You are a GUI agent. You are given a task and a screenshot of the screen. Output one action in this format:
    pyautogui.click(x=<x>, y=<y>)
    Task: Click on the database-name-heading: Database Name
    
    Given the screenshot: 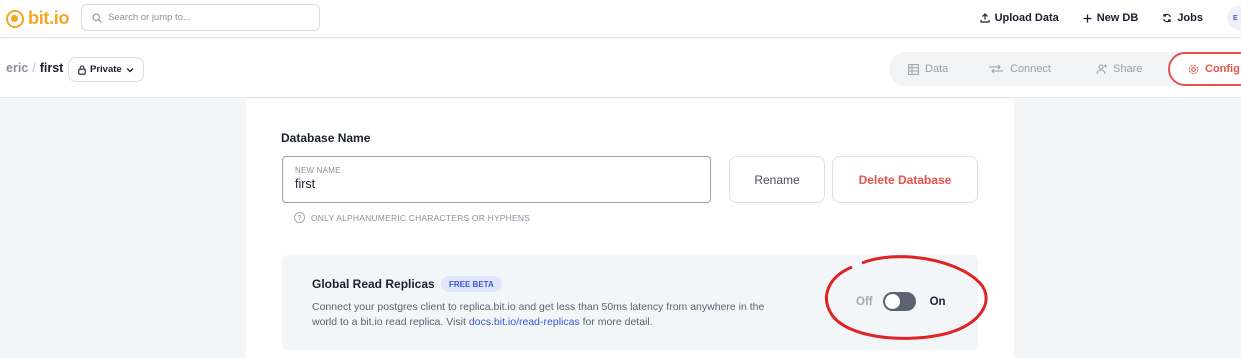 What is the action you would take?
    pyautogui.click(x=326, y=138)
    